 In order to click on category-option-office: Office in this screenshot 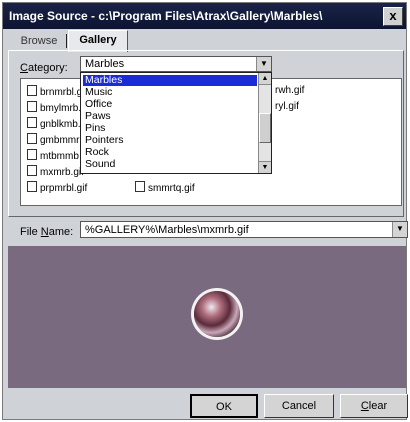, I will do `click(170, 104)`.